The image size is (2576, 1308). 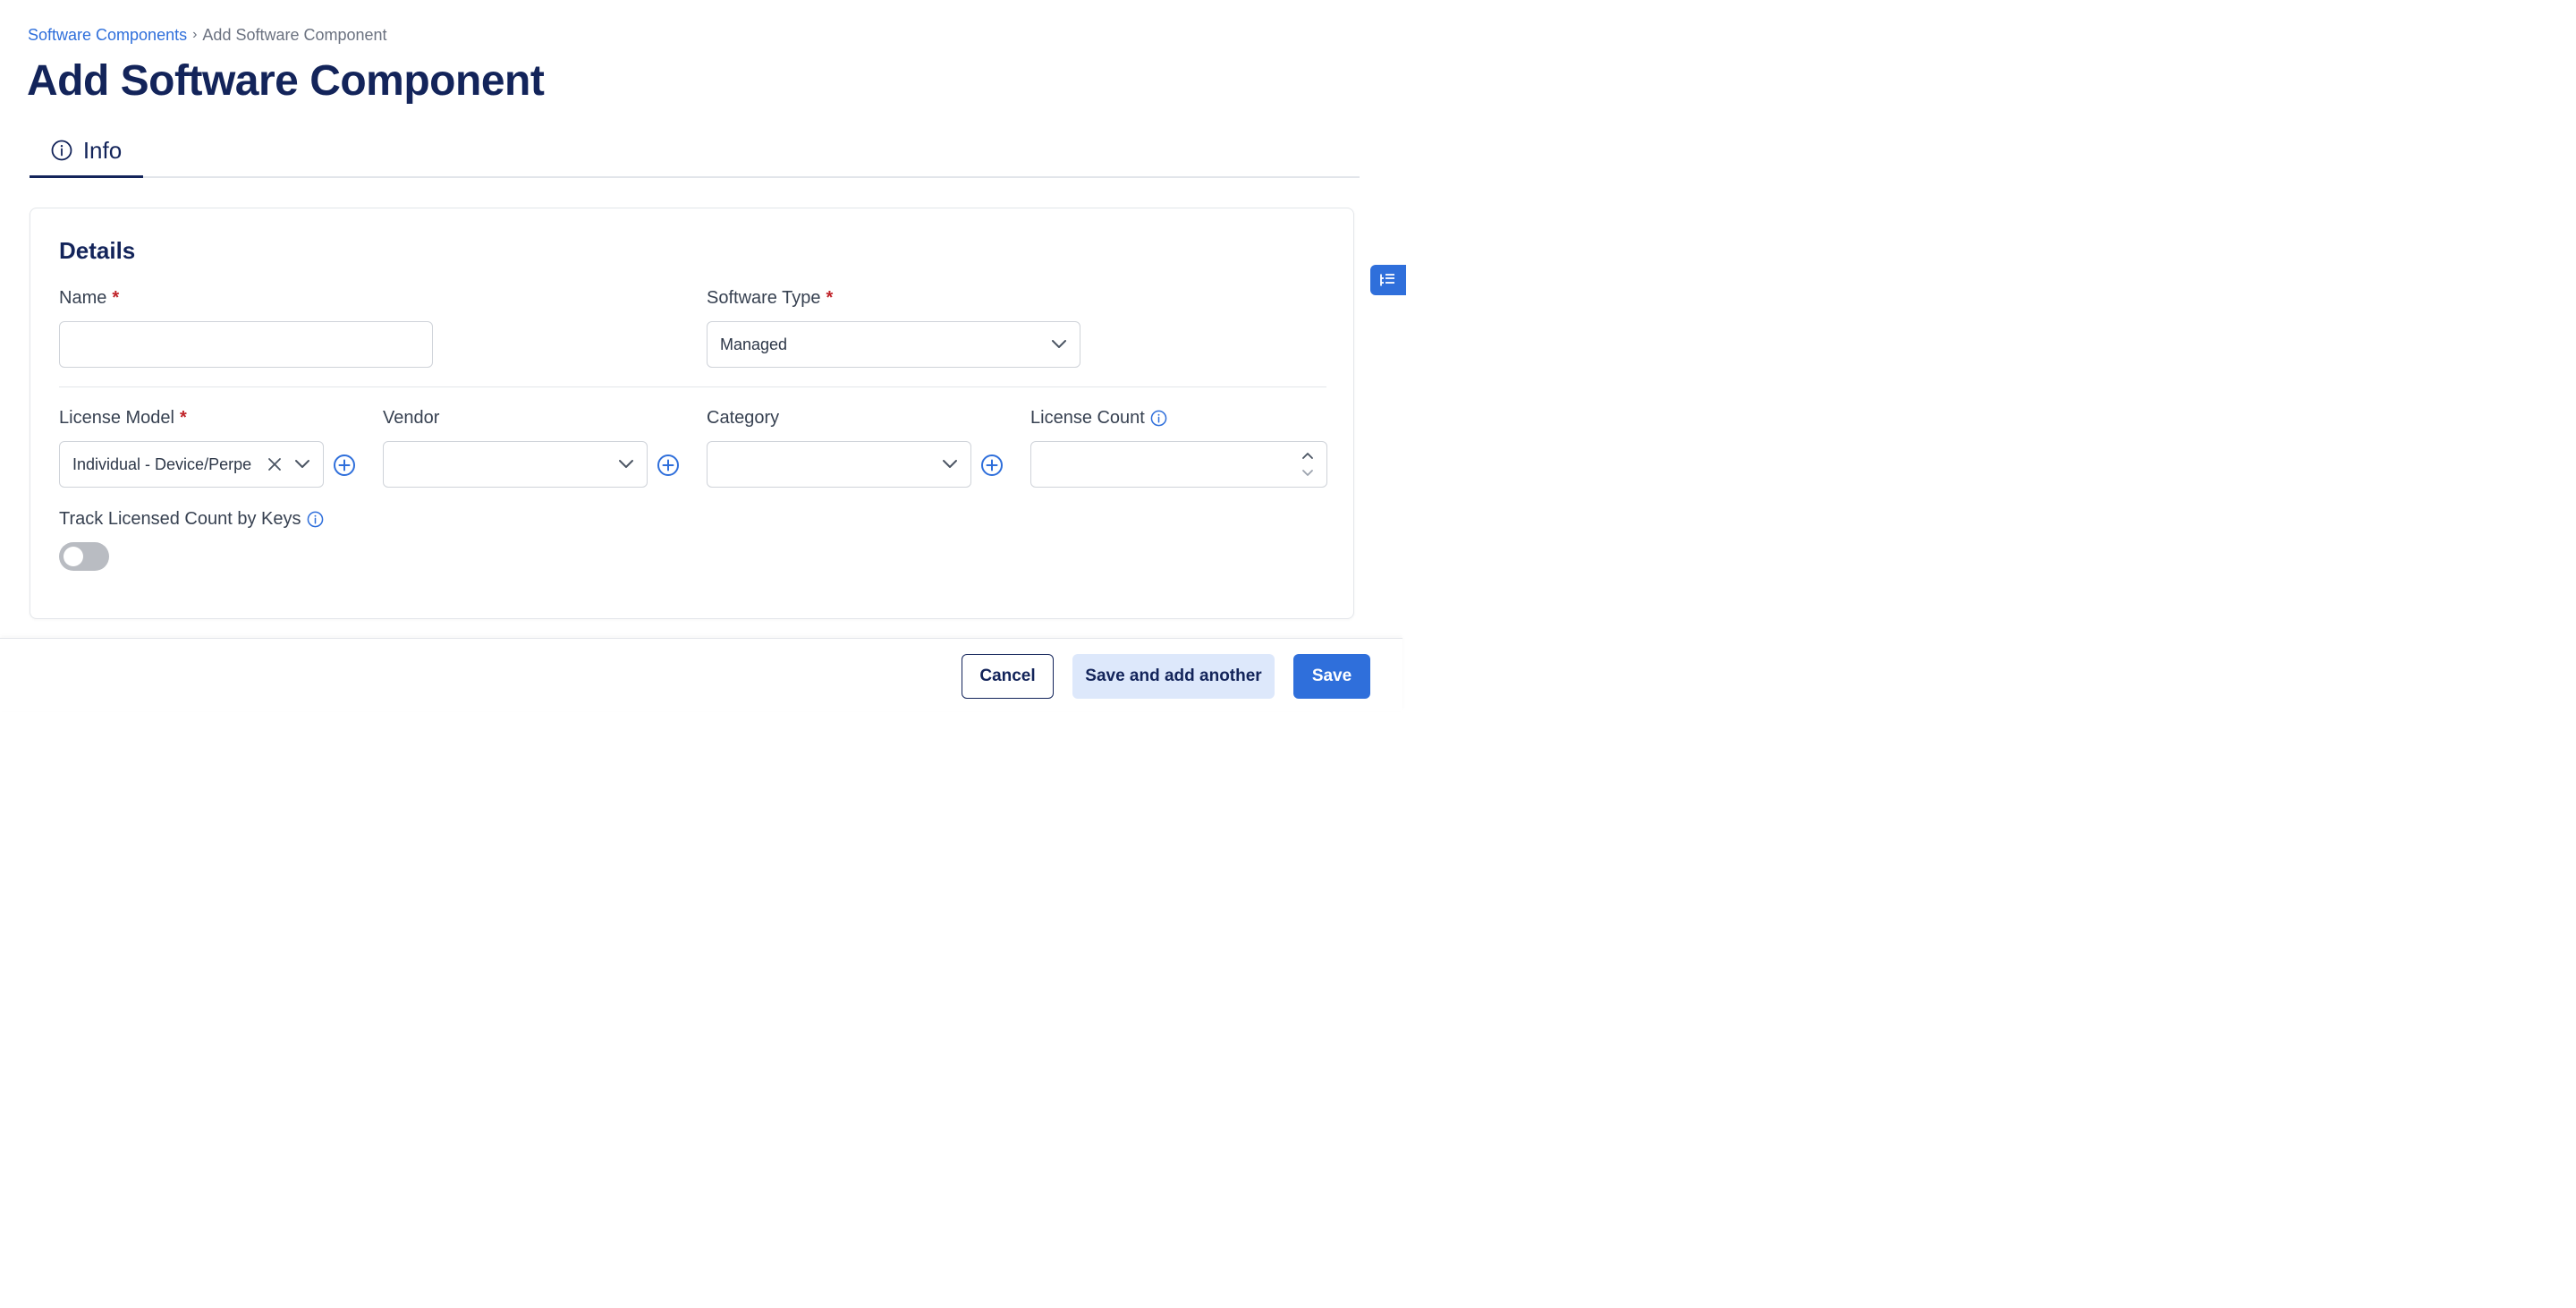 I want to click on tab-info-label: Info, so click(x=102, y=150).